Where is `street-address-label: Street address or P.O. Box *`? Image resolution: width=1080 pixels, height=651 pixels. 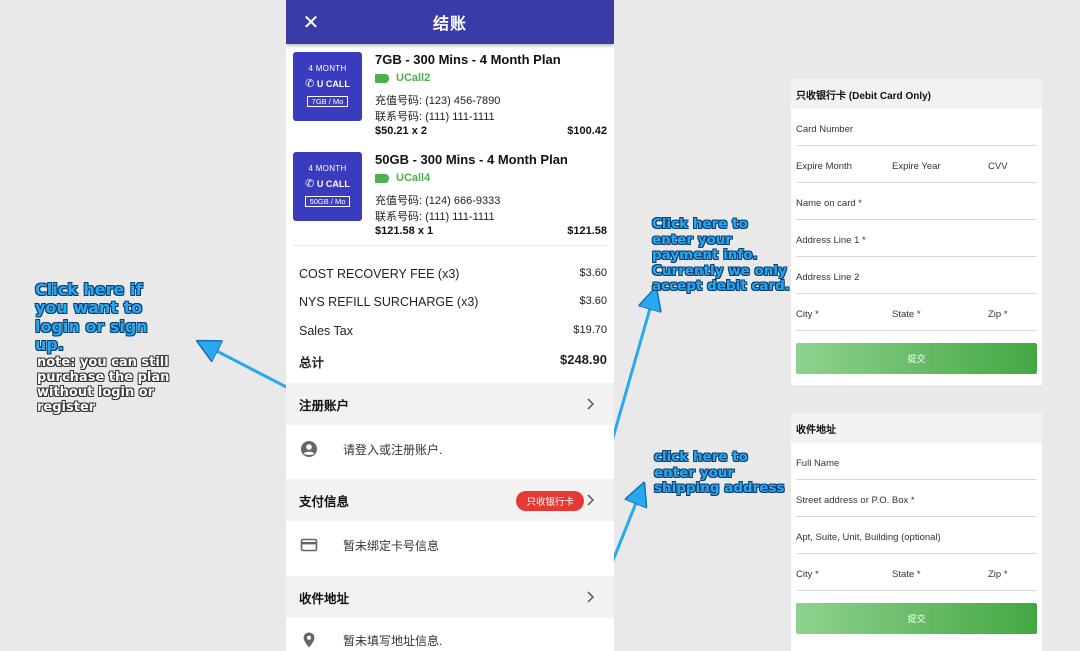 street-address-label: Street address or P.O. Box * is located at coordinates (855, 500).